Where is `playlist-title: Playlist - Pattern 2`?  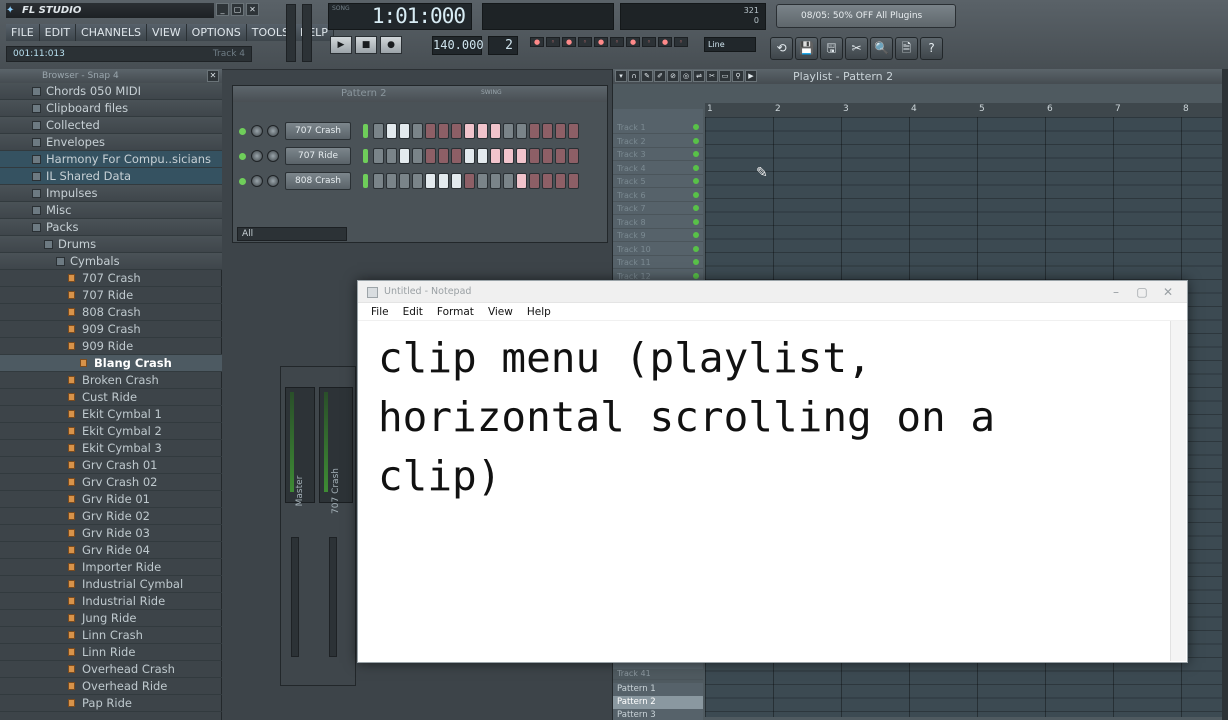
playlist-title: Playlist - Pattern 2 is located at coordinates (843, 76).